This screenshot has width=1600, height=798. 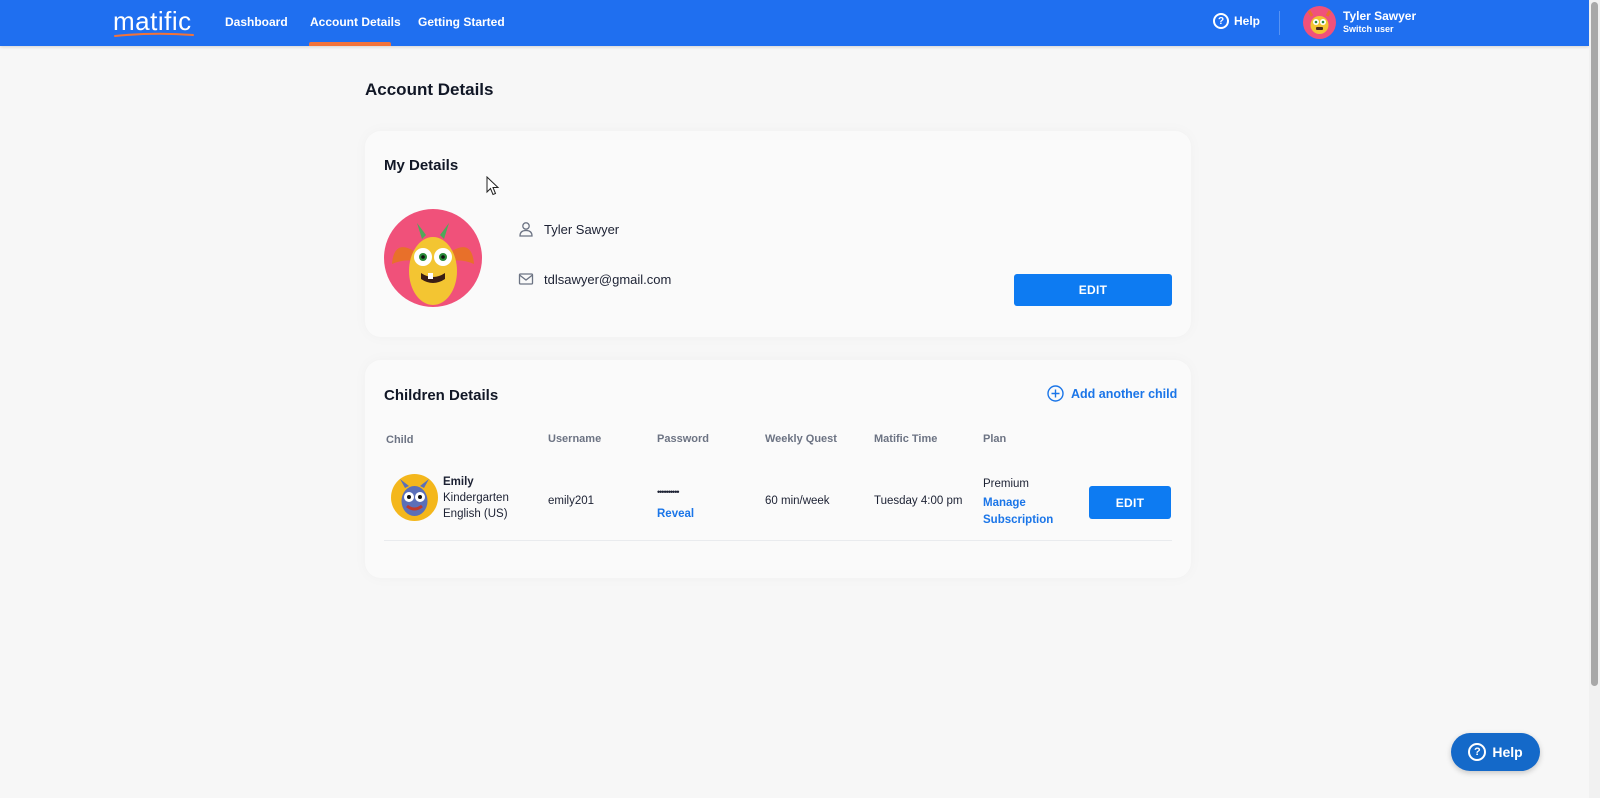 What do you see at coordinates (458, 482) in the screenshot?
I see `child-name: Emily` at bounding box center [458, 482].